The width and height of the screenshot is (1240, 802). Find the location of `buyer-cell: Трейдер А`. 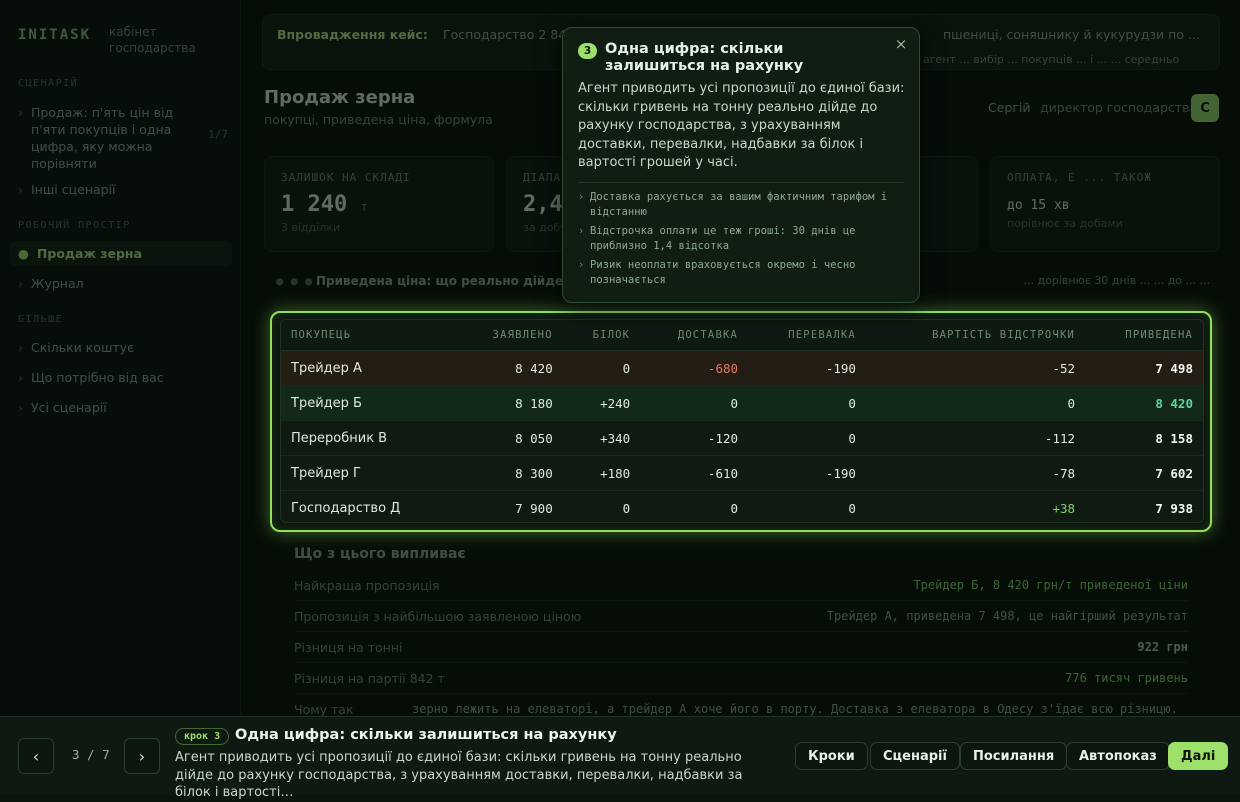

buyer-cell: Трейдер А is located at coordinates (368, 368).